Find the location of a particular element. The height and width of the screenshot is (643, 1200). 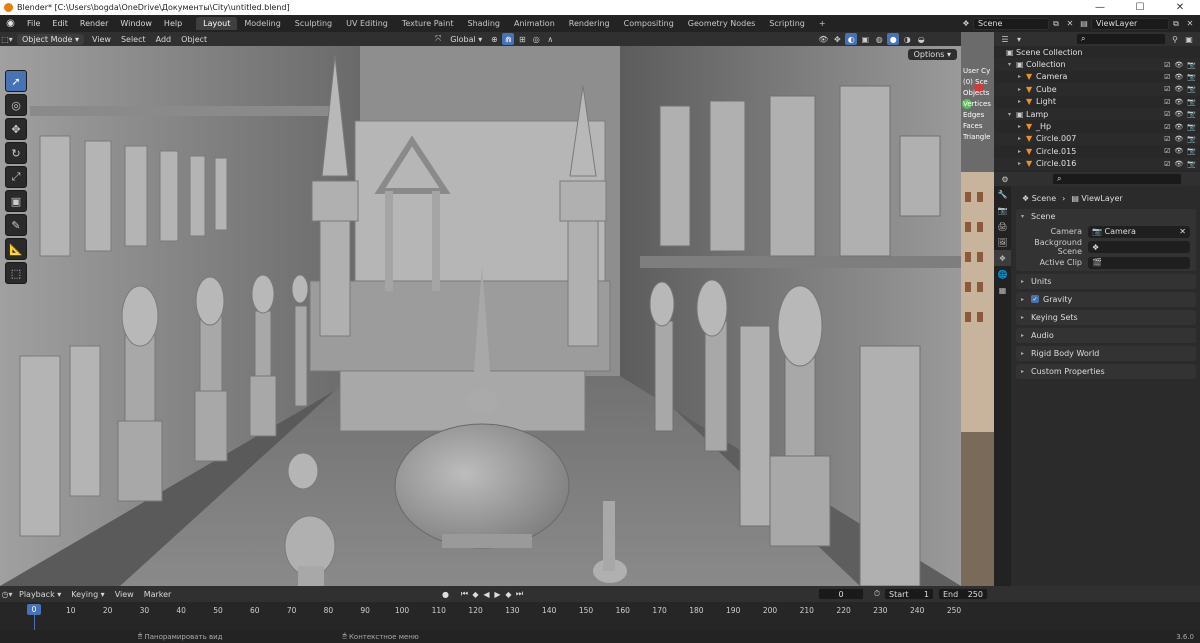

background-scene-field: ❖ is located at coordinates (1139, 247).